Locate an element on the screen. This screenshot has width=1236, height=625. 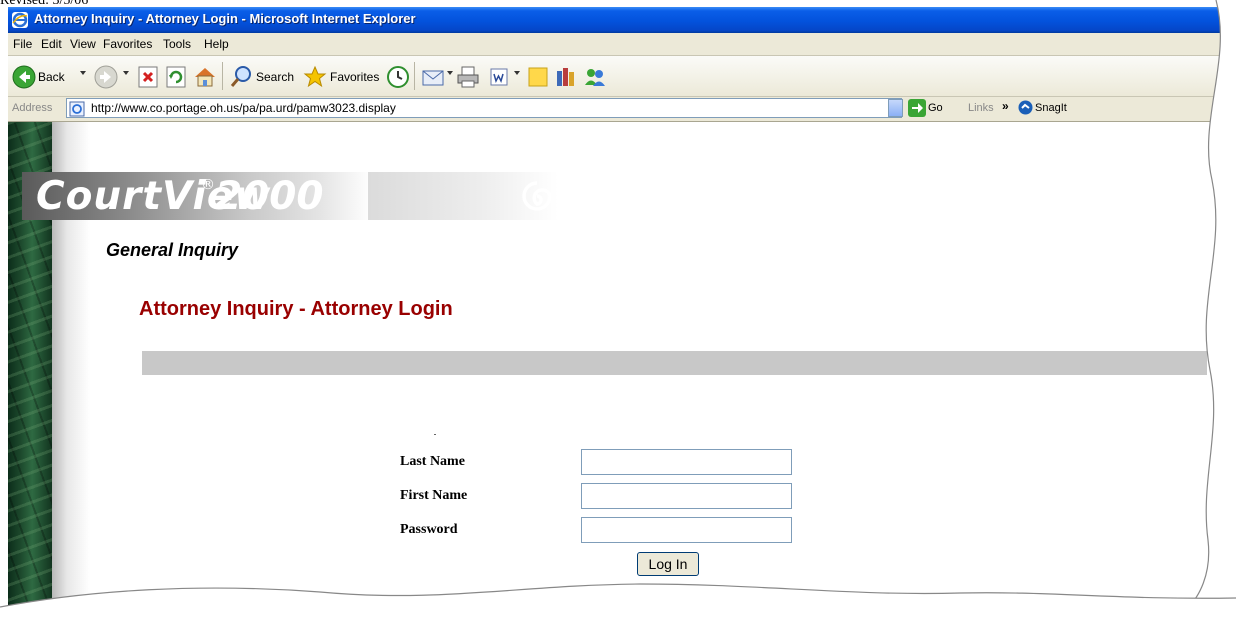
last-name-field is located at coordinates (686, 462).